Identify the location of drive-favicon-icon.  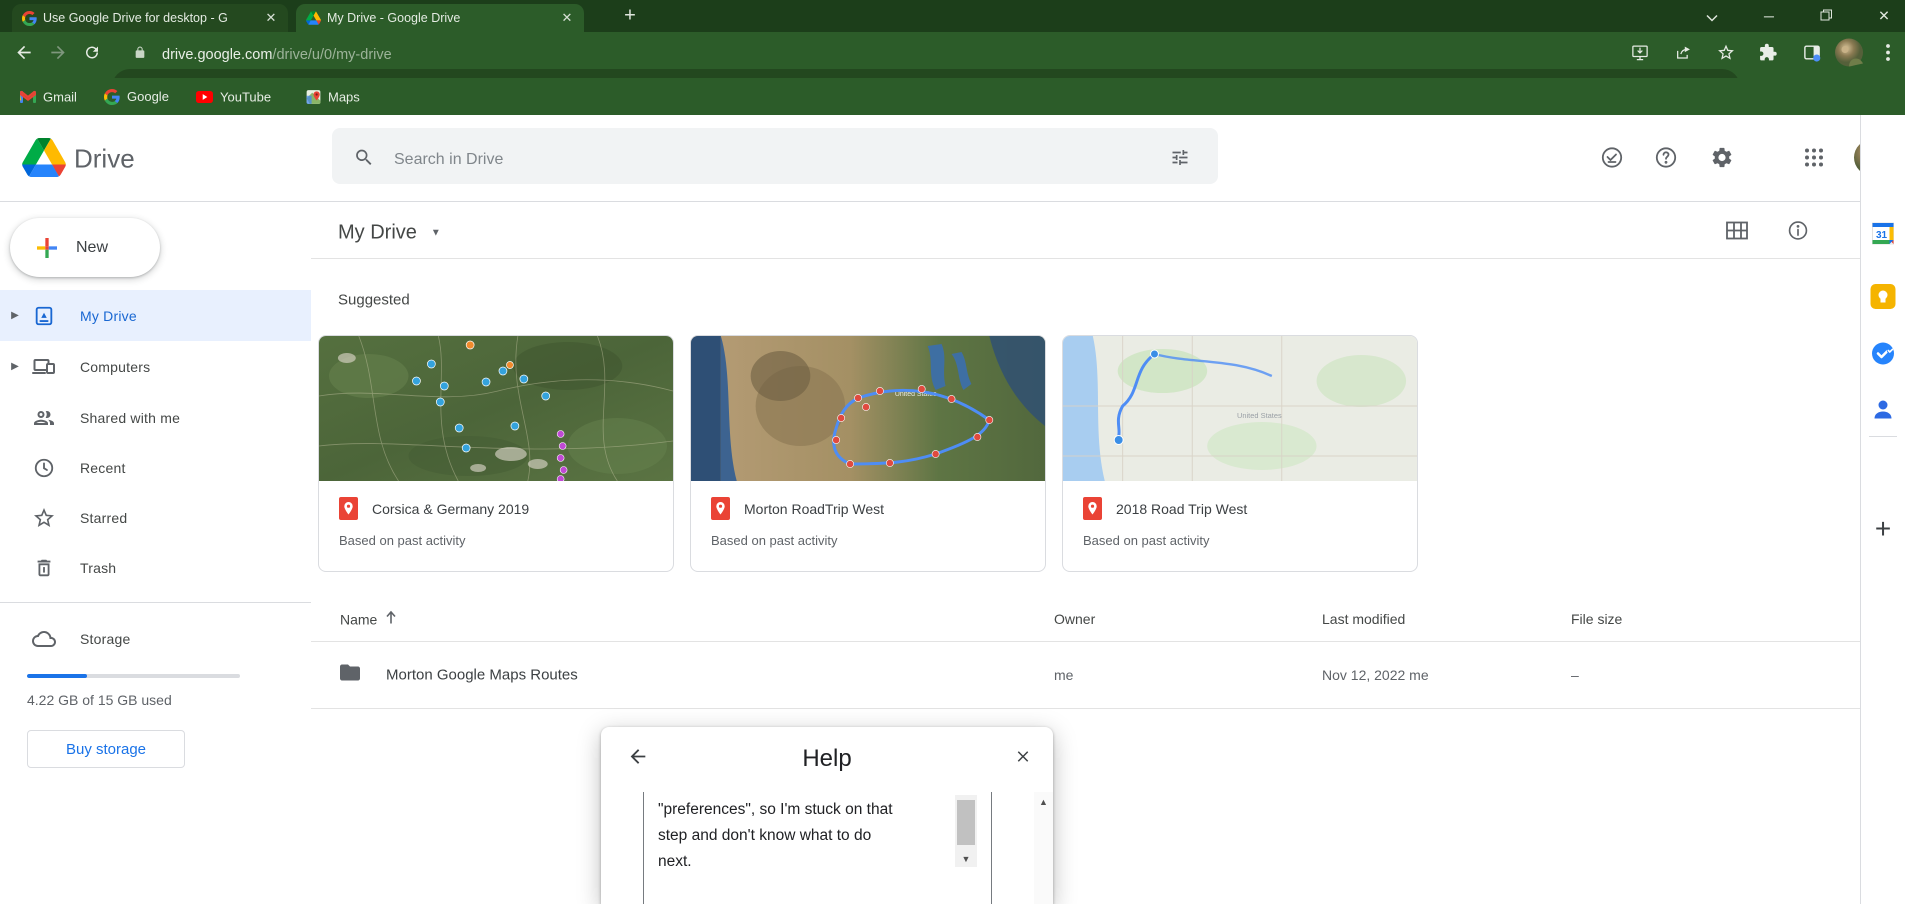
(313, 18).